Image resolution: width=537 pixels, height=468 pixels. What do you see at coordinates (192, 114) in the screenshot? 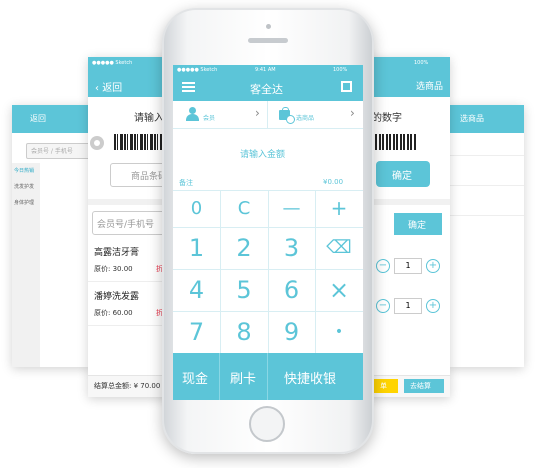
I see `user-icon` at bounding box center [192, 114].